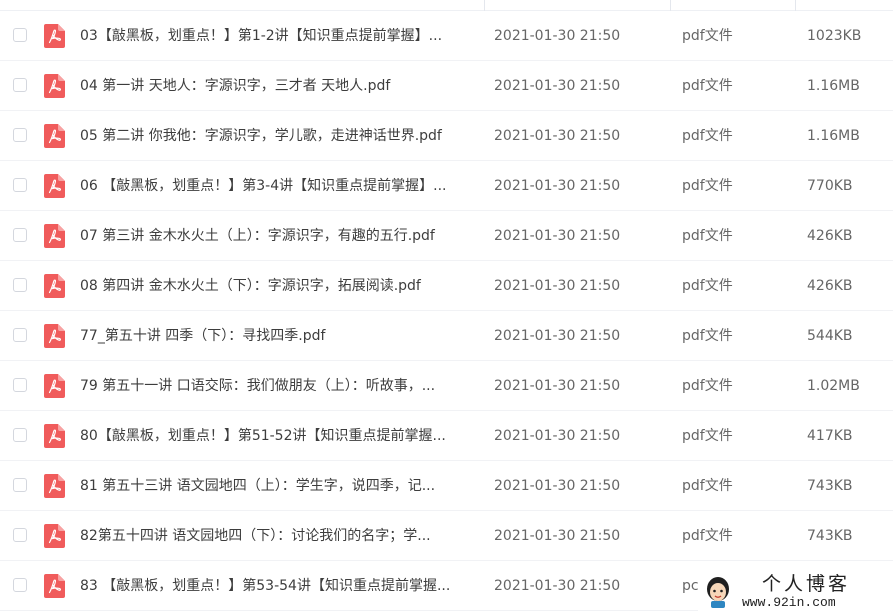 Image resolution: width=893 pixels, height=615 pixels. What do you see at coordinates (276, 236) in the screenshot?
I see `file-name: 07 第三讲 金木水火土（上）：字源识字，有趣的五行.pdf` at bounding box center [276, 236].